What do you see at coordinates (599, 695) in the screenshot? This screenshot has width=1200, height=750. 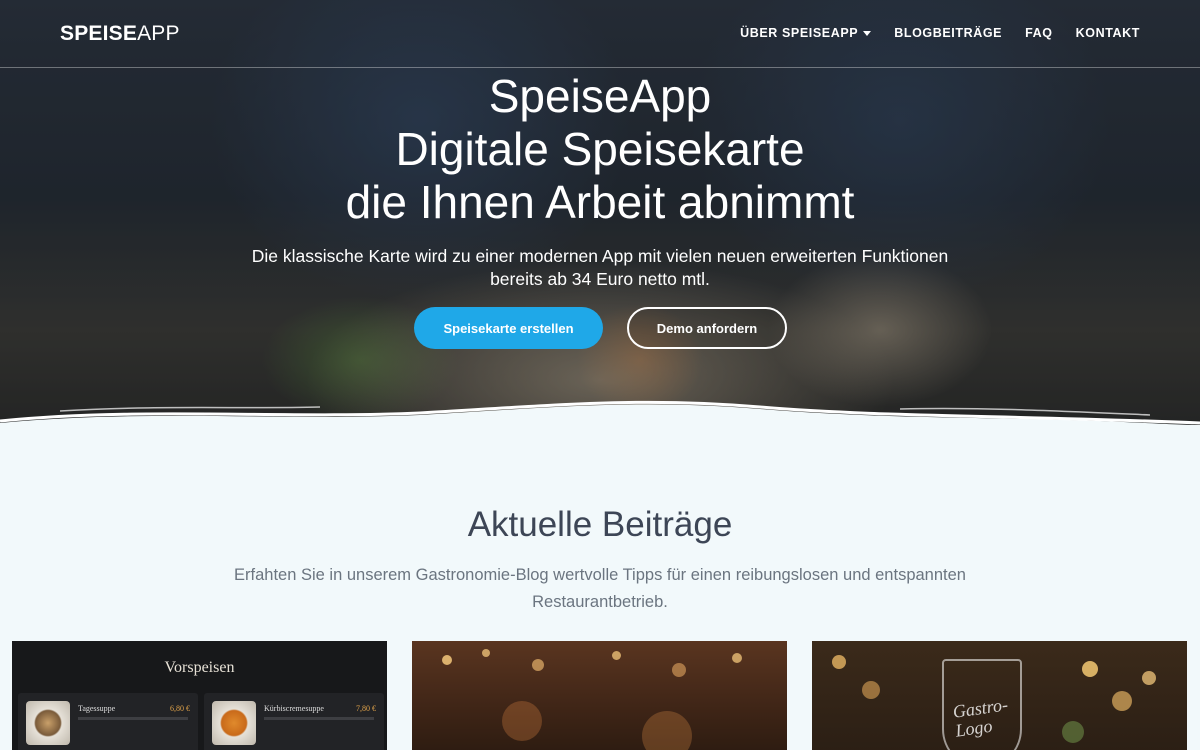 I see `blog-post-card` at bounding box center [599, 695].